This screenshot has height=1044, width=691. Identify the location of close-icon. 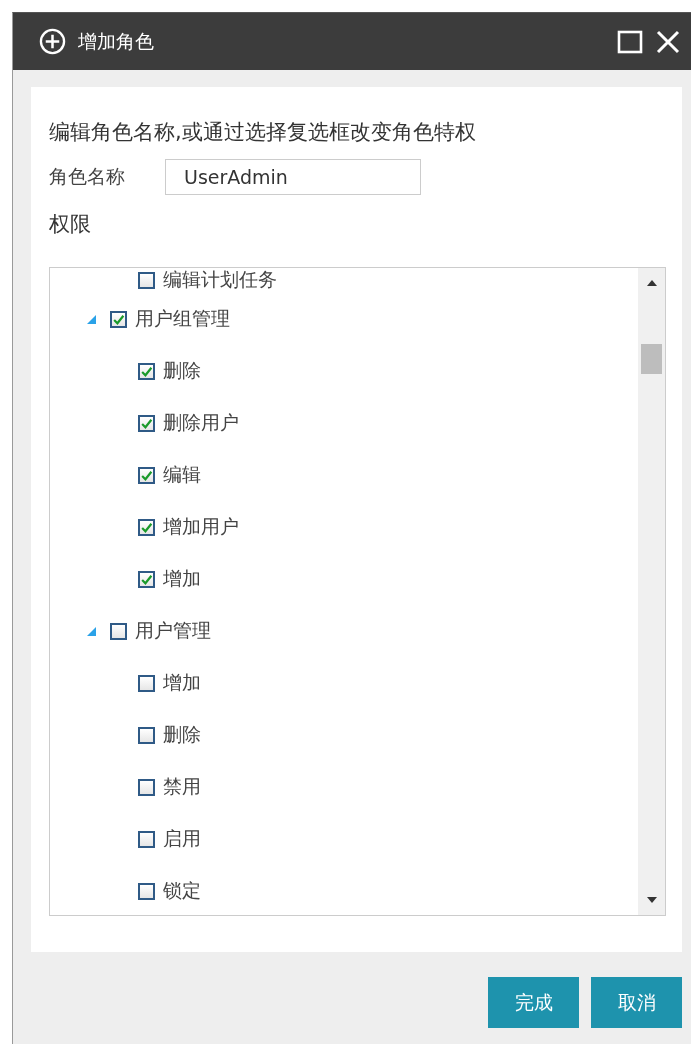
(668, 41).